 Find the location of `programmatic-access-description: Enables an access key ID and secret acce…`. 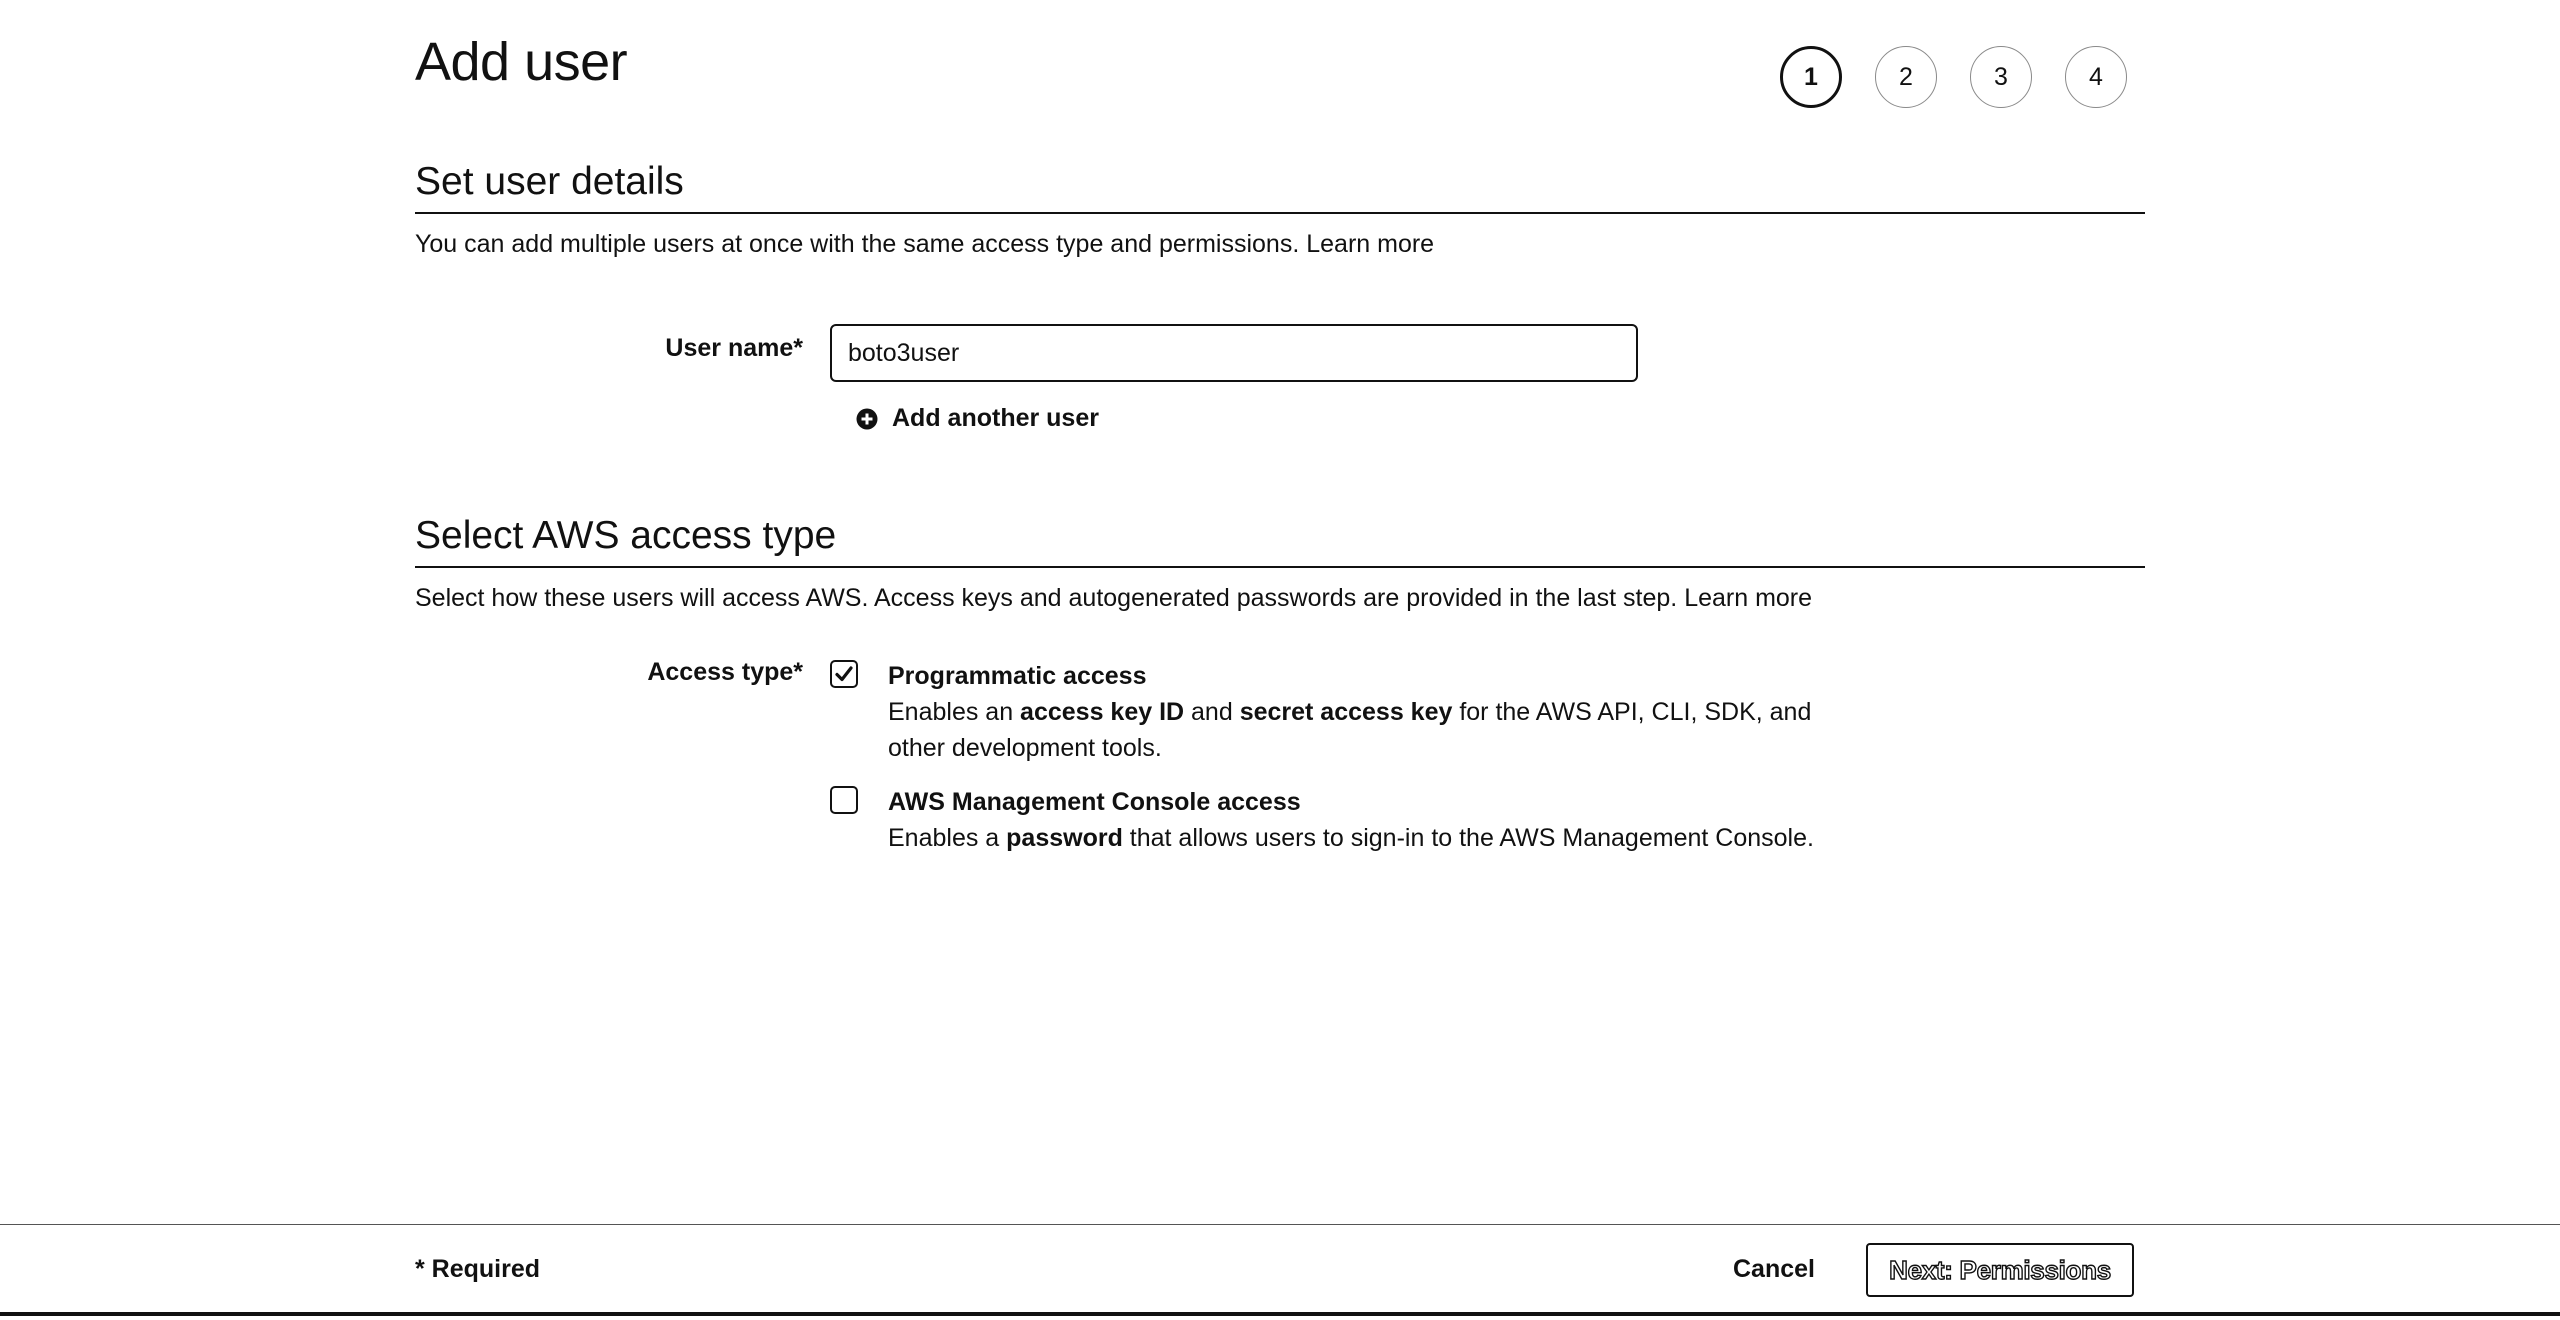

programmatic-access-description: Enables an access key ID and secret acce… is located at coordinates (1368, 730).